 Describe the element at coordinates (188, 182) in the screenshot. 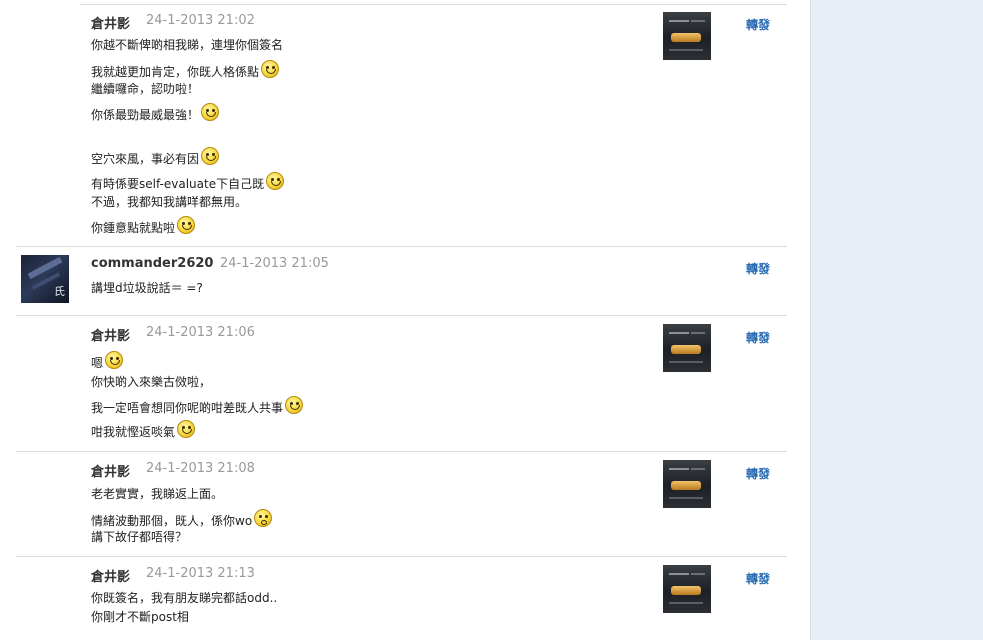

I see `comment-text-line: 有時係要self-evaluate下自己既` at that location.